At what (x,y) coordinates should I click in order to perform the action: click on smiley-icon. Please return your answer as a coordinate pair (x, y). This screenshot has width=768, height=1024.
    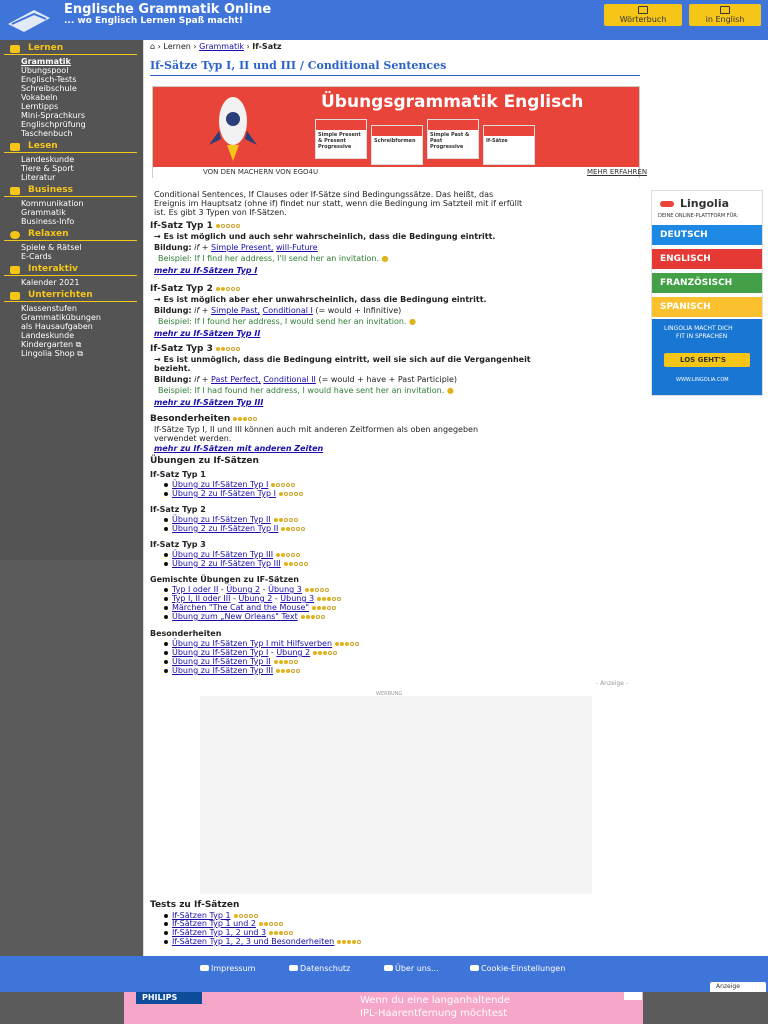
    Looking at the image, I should click on (15, 235).